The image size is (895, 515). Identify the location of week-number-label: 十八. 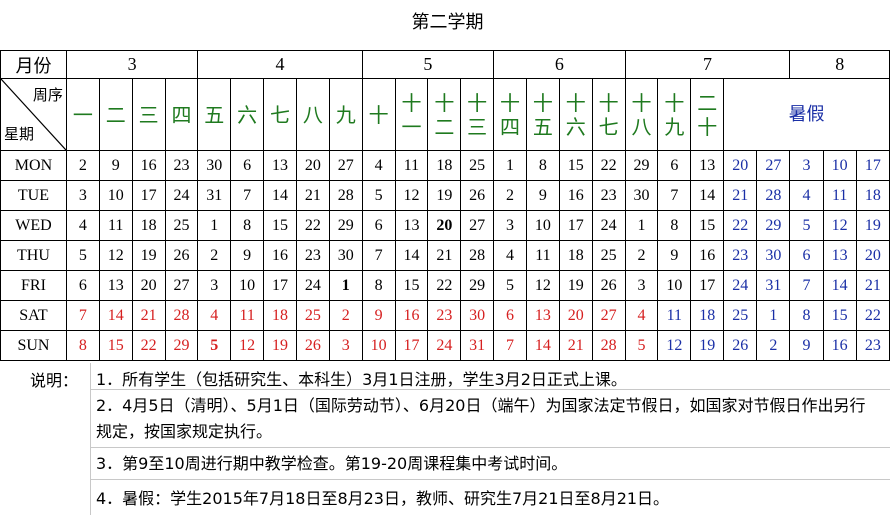
(641, 114).